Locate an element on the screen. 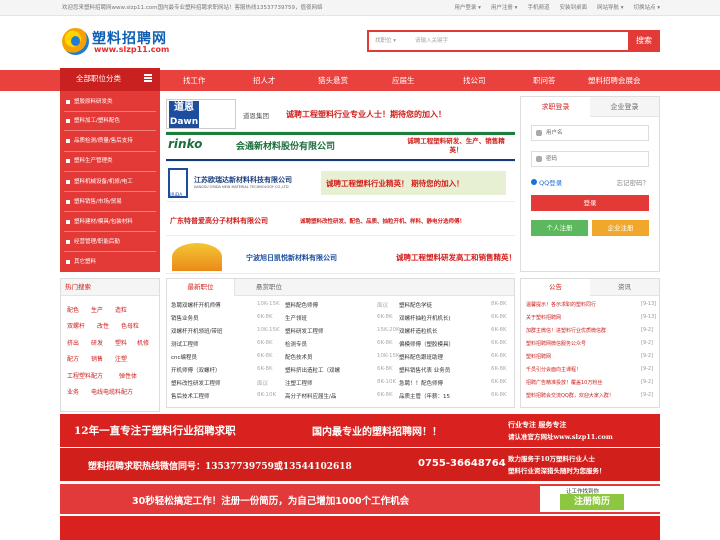 This screenshot has height=540, width=720. divider is located at coordinates (340, 160).